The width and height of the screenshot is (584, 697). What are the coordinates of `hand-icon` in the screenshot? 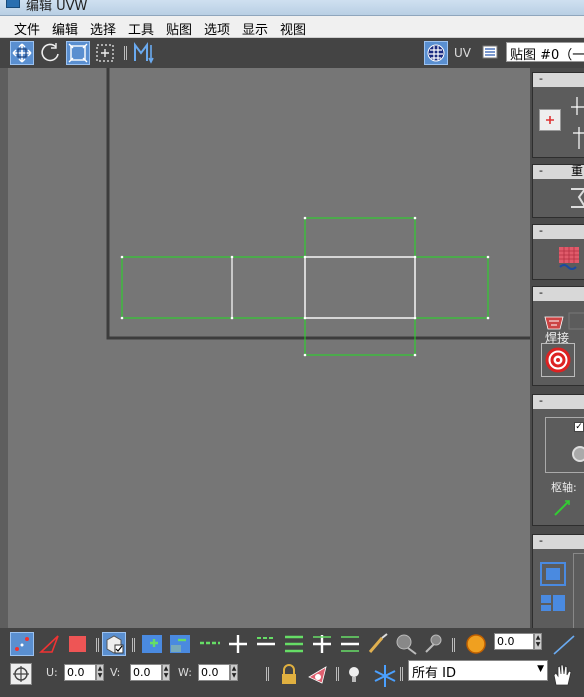 It's located at (562, 675).